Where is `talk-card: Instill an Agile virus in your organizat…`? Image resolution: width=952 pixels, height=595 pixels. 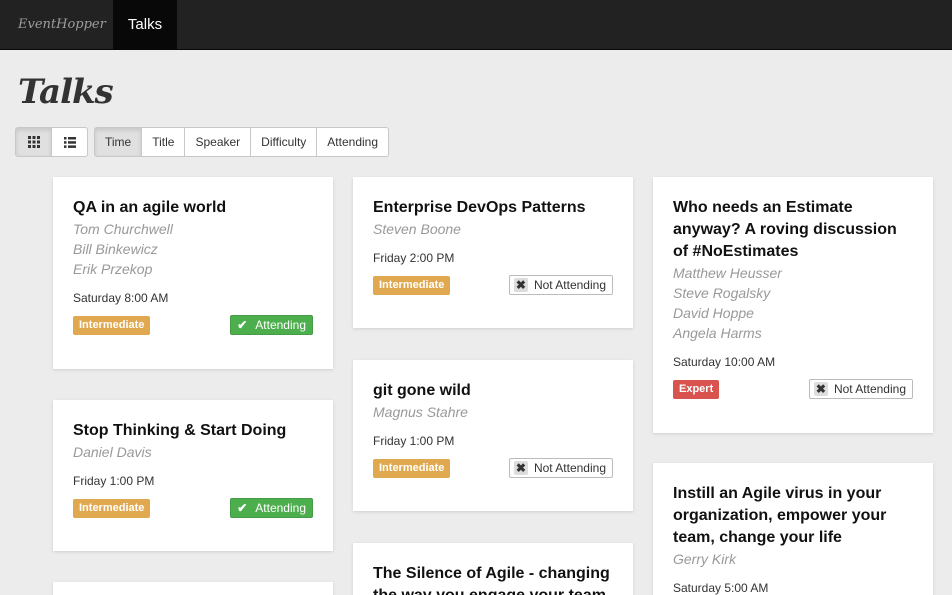 talk-card: Instill an Agile virus in your organizat… is located at coordinates (793, 529).